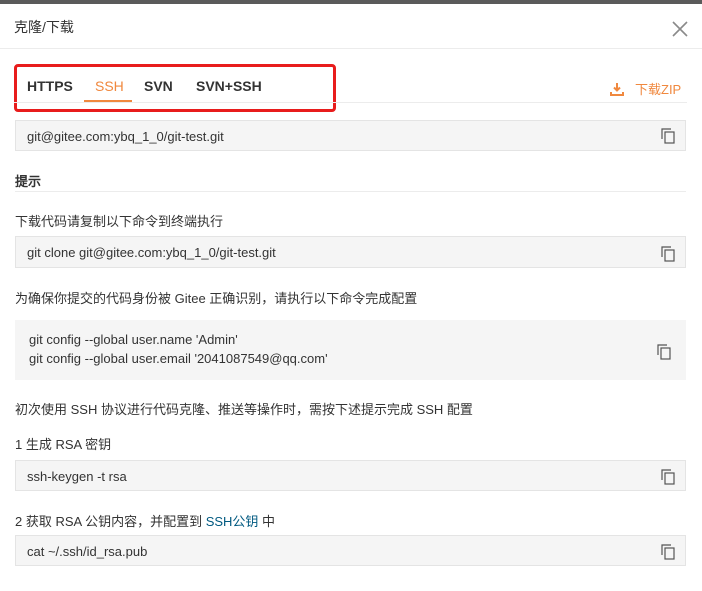 This screenshot has width=702, height=591. What do you see at coordinates (44, 27) in the screenshot?
I see `dialog-title: 克隆/下载` at bounding box center [44, 27].